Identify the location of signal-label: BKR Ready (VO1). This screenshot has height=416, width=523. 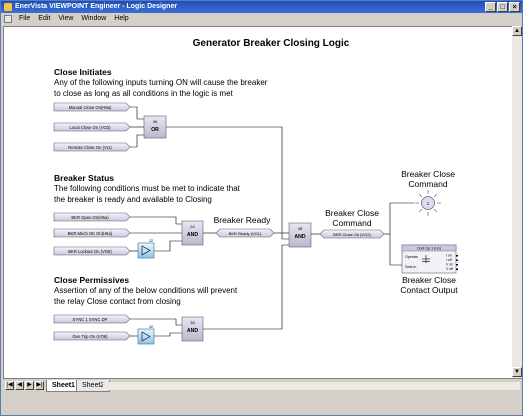
(245, 233).